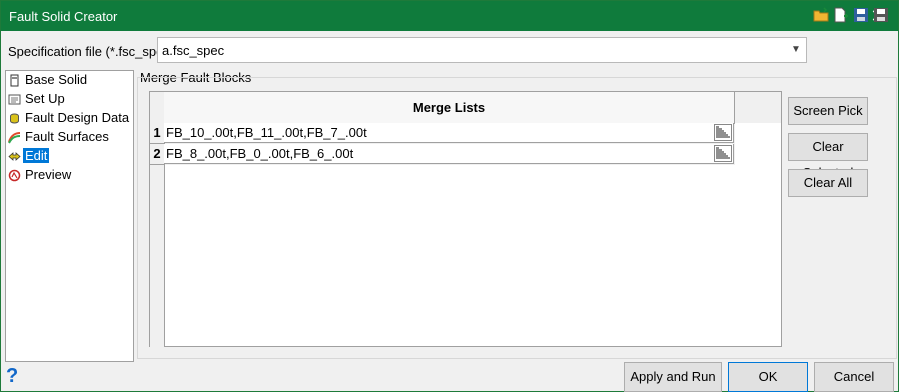 The width and height of the screenshot is (899, 392). What do you see at coordinates (157, 256) in the screenshot?
I see `row-number-column` at bounding box center [157, 256].